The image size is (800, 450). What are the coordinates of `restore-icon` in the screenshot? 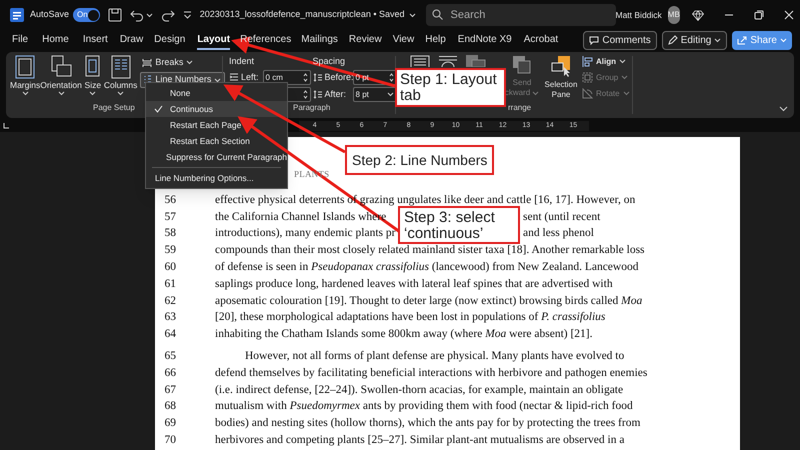 It's located at (759, 15).